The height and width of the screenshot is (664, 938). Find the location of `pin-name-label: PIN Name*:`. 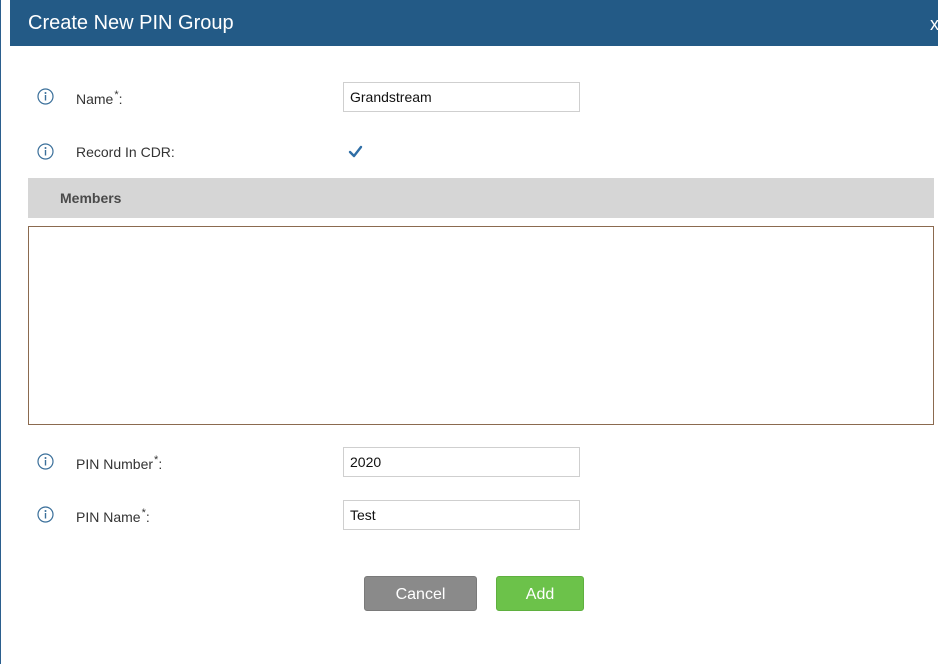

pin-name-label: PIN Name*: is located at coordinates (113, 516).